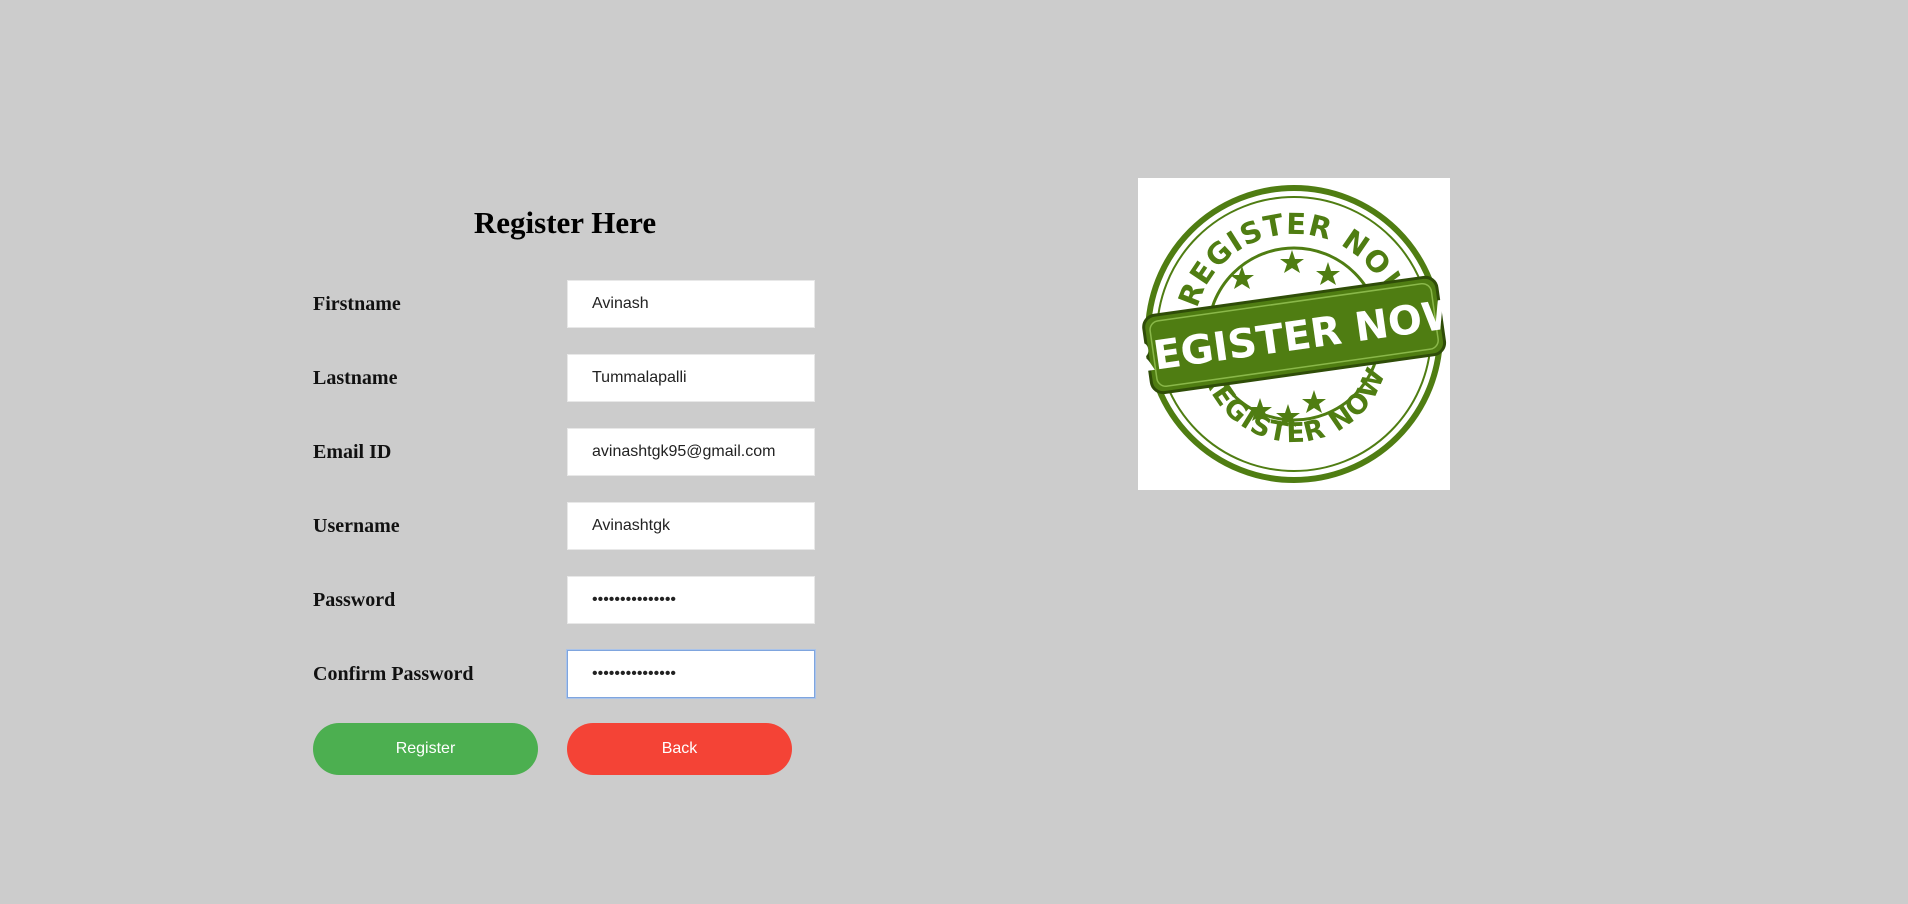 The width and height of the screenshot is (1908, 904). Describe the element at coordinates (352, 452) in the screenshot. I see `email-label: Email ID` at that location.